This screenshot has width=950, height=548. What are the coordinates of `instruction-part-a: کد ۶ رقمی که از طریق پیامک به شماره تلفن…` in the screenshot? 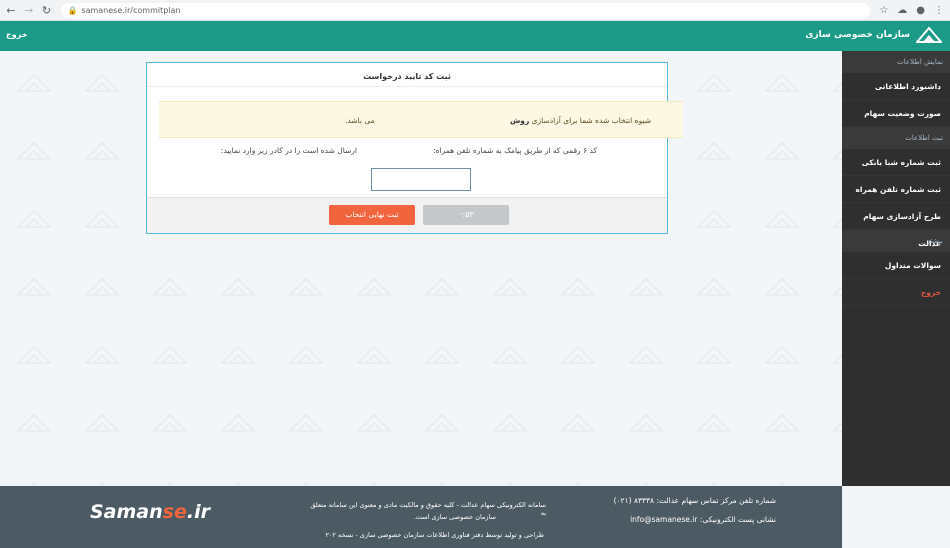 It's located at (515, 150).